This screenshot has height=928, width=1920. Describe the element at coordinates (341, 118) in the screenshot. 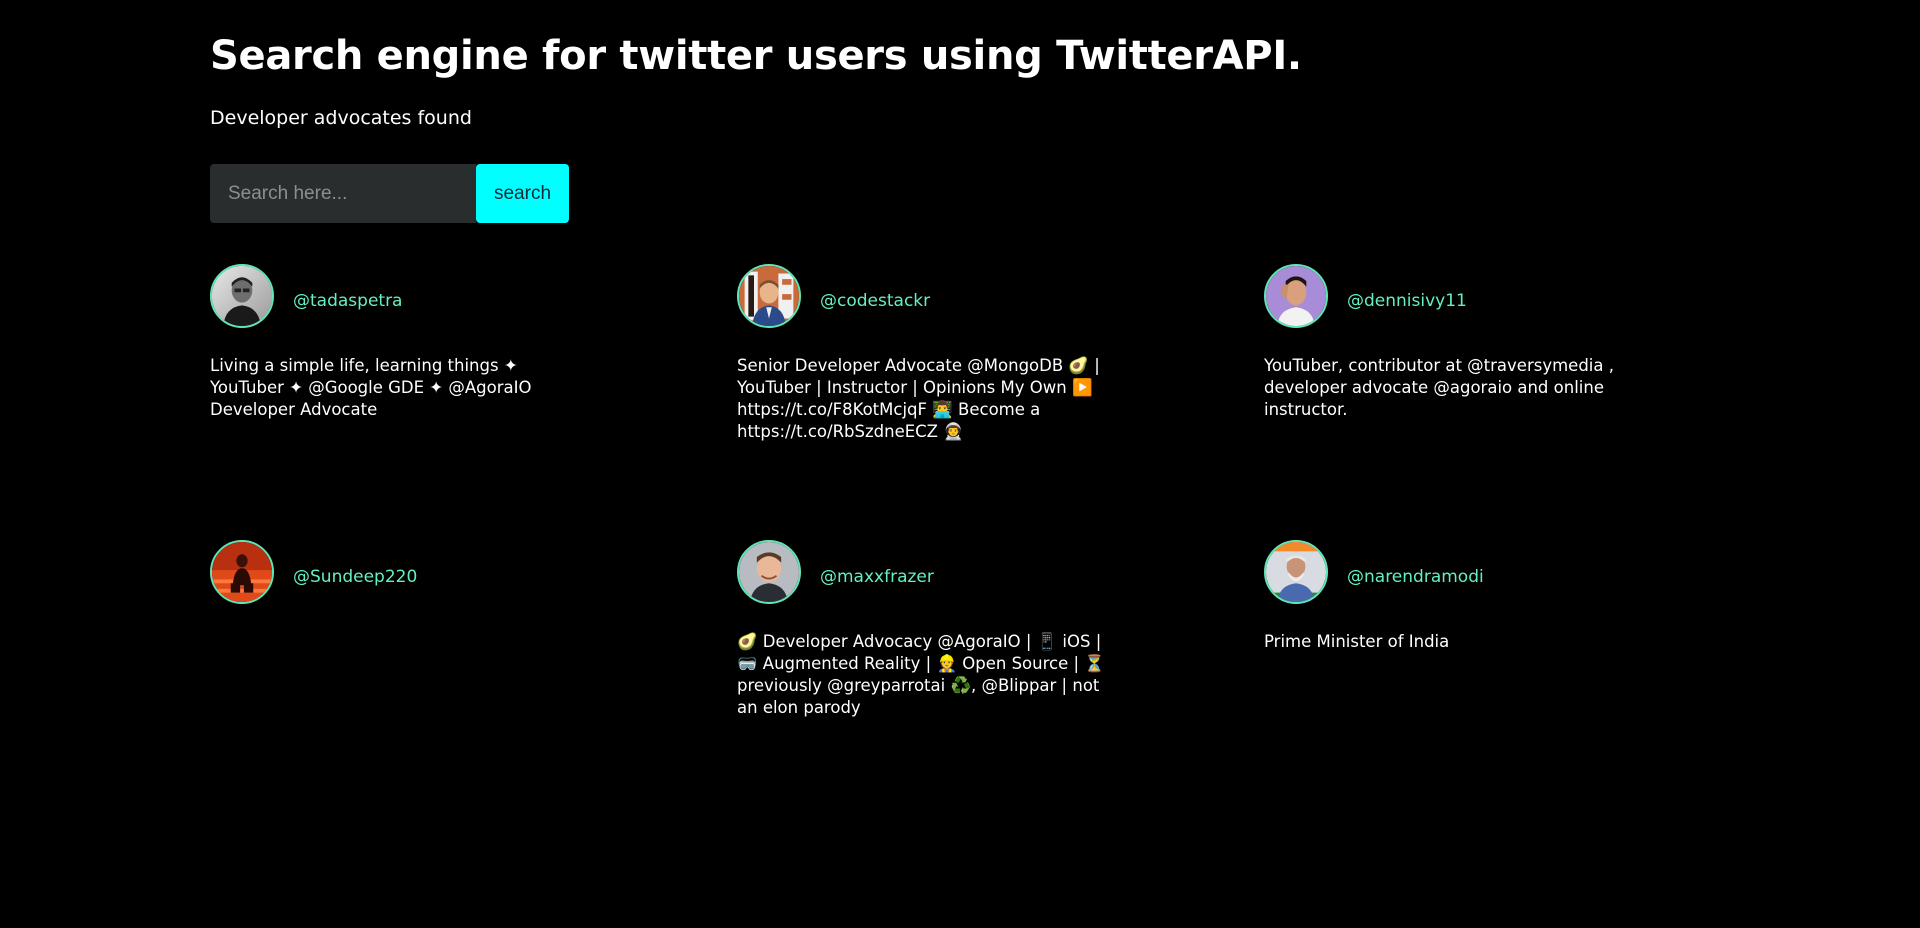

I see `results-subtitle: Developer advocates found` at that location.